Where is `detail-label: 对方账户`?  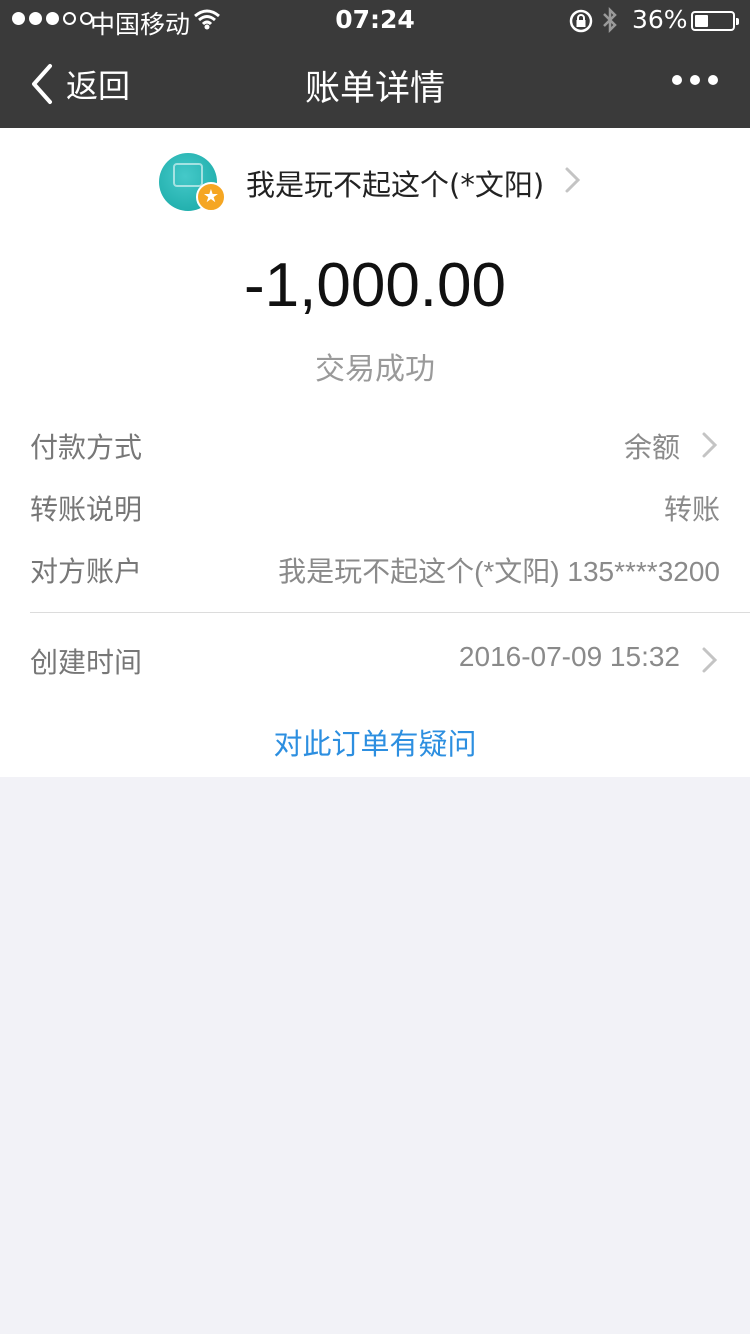 detail-label: 对方账户 is located at coordinates (86, 571).